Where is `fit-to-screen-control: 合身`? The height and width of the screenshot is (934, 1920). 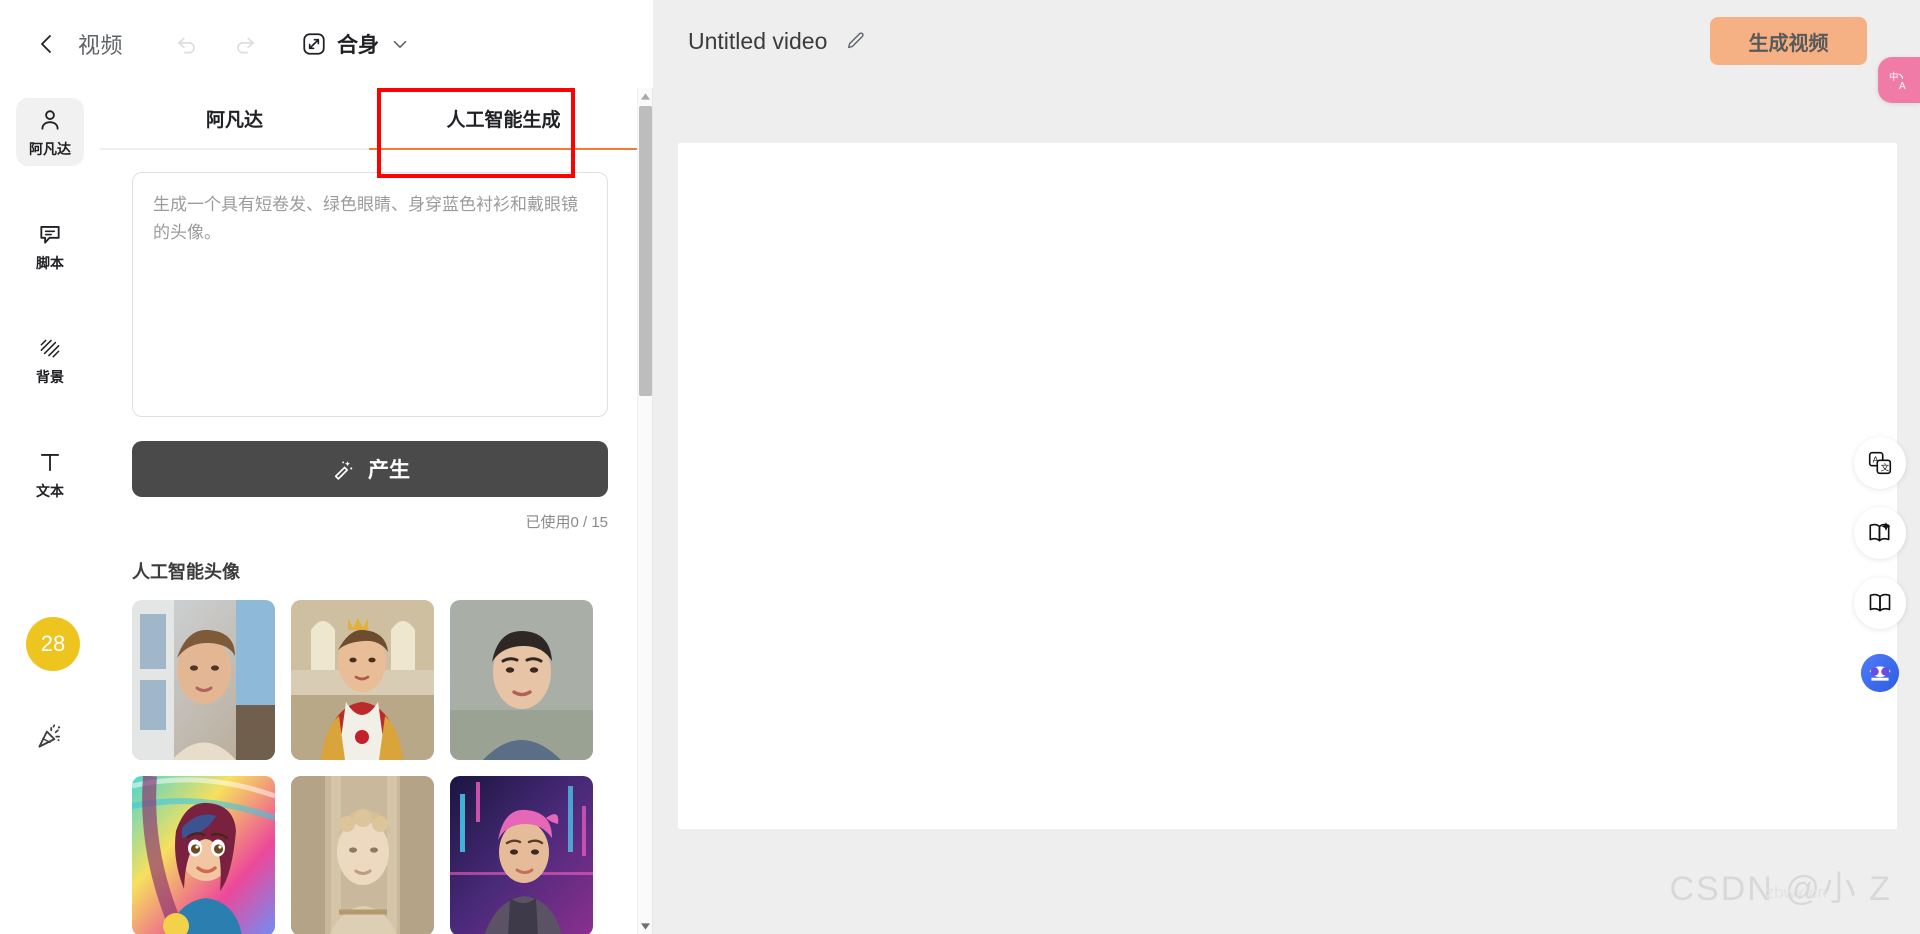
fit-to-screen-control: 合身 is located at coordinates (356, 44).